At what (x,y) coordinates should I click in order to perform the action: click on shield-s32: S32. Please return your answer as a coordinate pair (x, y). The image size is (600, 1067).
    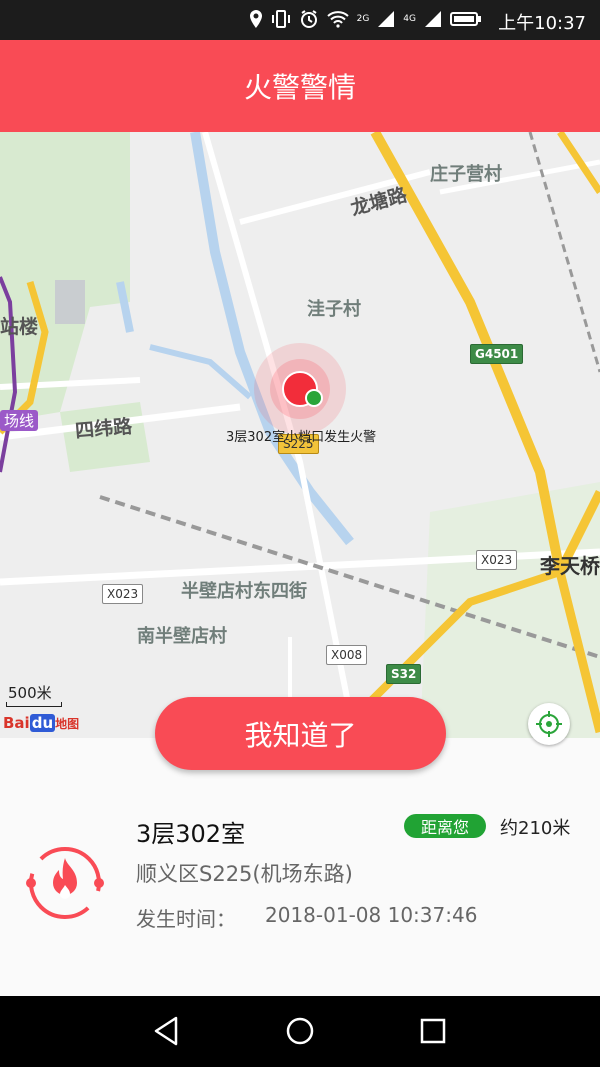
    Looking at the image, I should click on (404, 674).